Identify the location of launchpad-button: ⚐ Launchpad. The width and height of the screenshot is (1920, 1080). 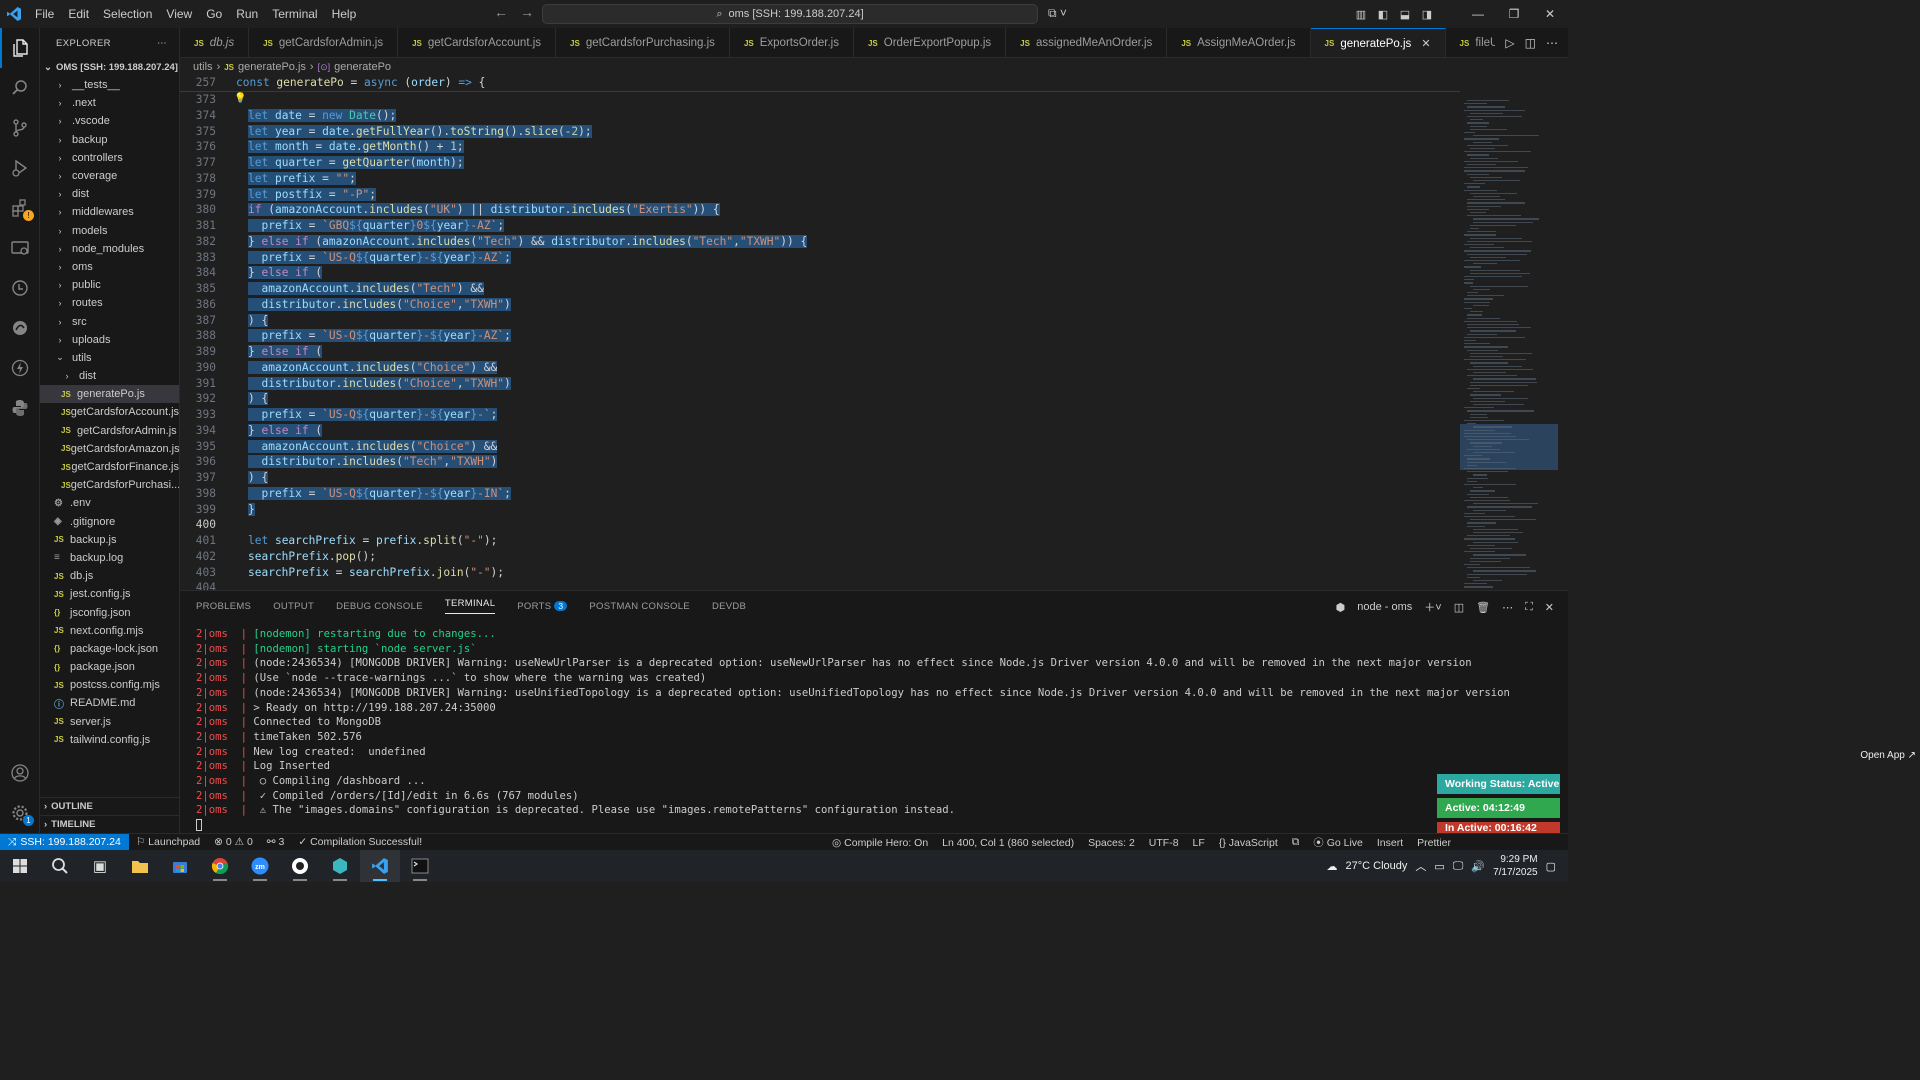
(168, 842).